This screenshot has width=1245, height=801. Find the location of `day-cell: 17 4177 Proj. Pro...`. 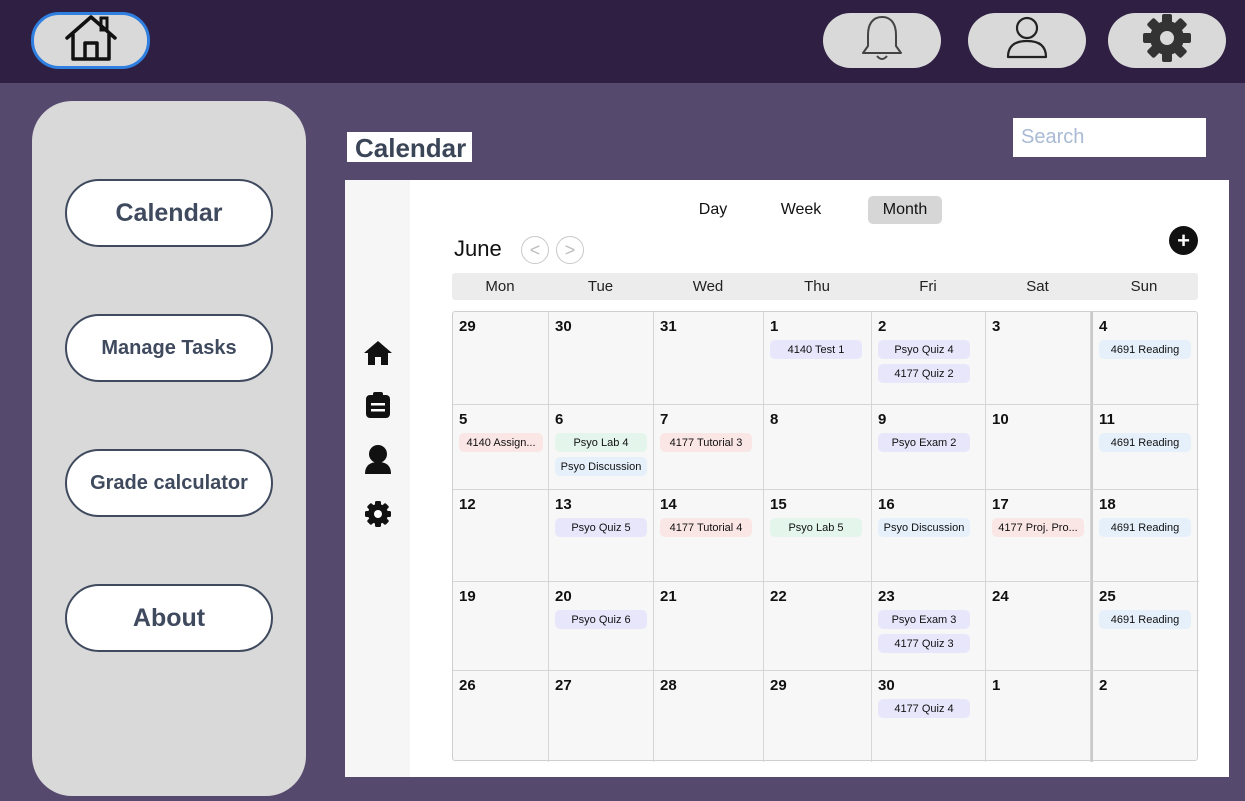

day-cell: 17 4177 Proj. Pro... is located at coordinates (1038, 536).